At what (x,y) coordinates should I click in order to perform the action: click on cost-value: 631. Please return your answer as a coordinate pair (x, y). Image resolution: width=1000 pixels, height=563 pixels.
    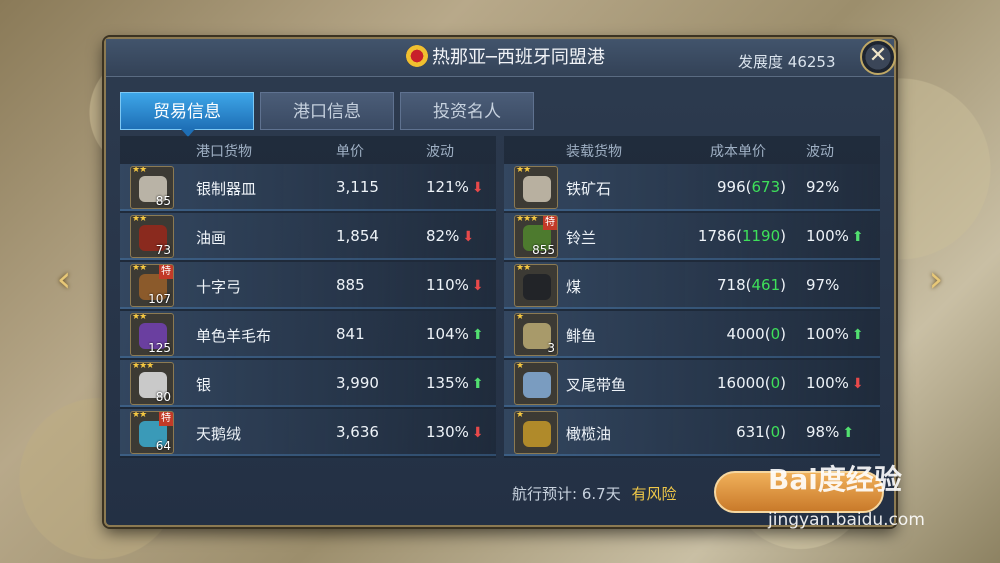
    Looking at the image, I should click on (750, 432).